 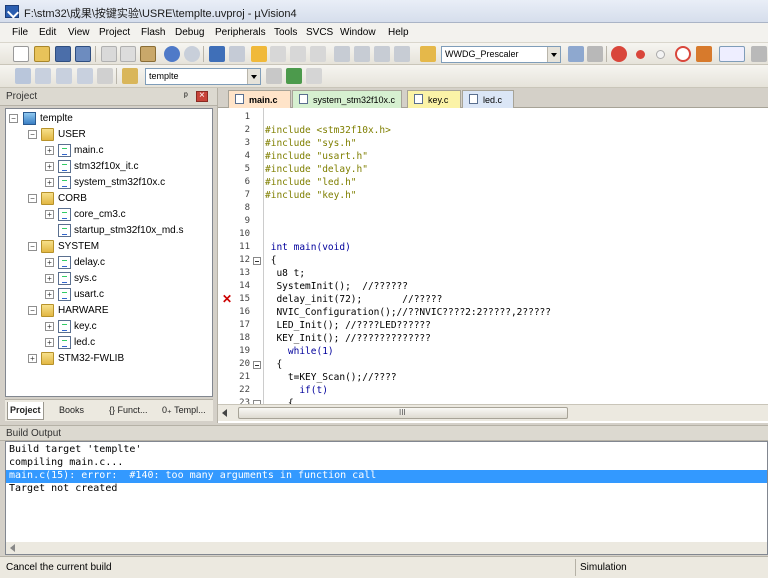 I want to click on tree-item-core-cm3-c: + core_cm3.c, so click(x=109, y=215).